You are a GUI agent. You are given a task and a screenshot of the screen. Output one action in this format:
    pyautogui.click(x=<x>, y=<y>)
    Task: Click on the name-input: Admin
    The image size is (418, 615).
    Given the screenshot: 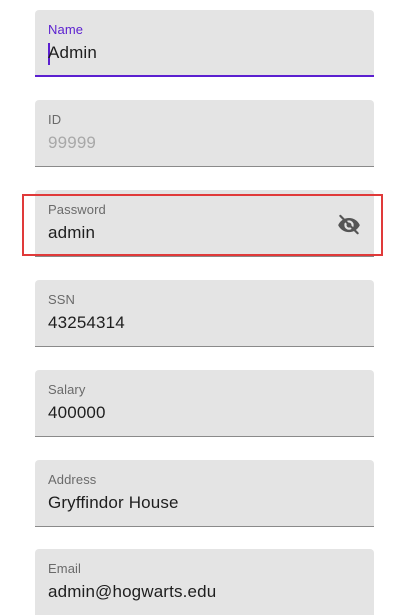 What is the action you would take?
    pyautogui.click(x=72, y=53)
    